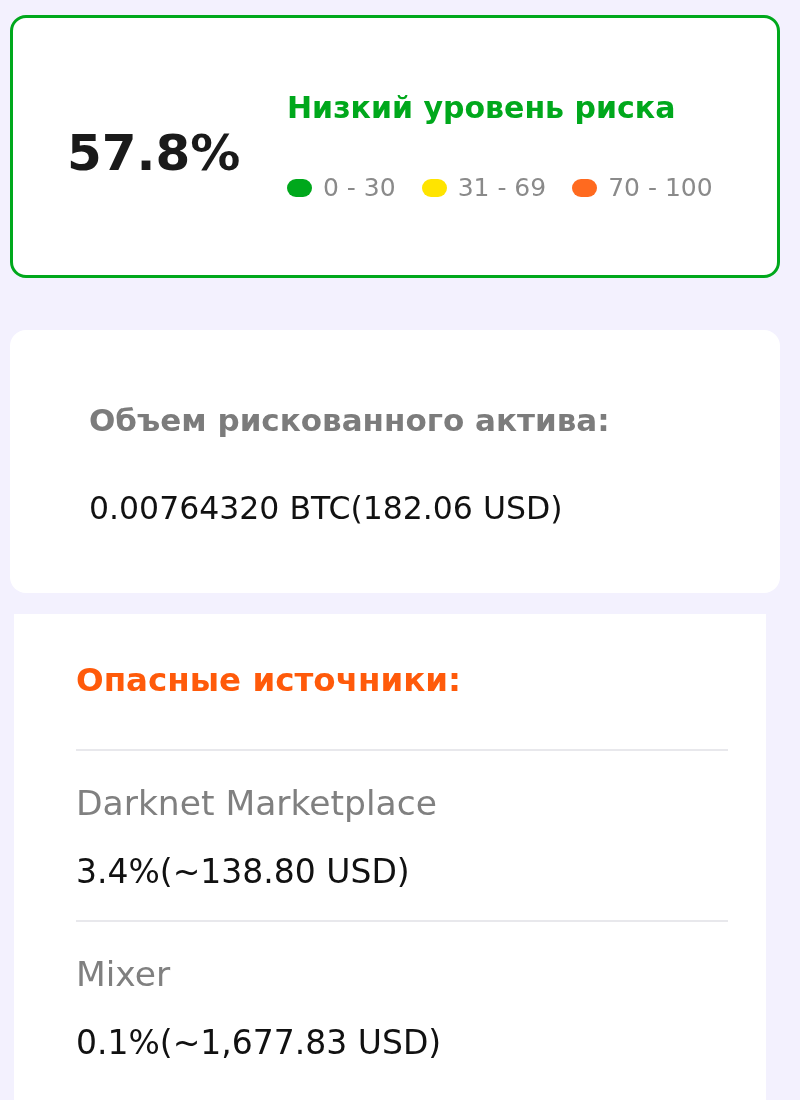 This screenshot has width=800, height=1100. Describe the element at coordinates (256, 803) in the screenshot. I see `source-name: Darknet Marketplace` at that location.